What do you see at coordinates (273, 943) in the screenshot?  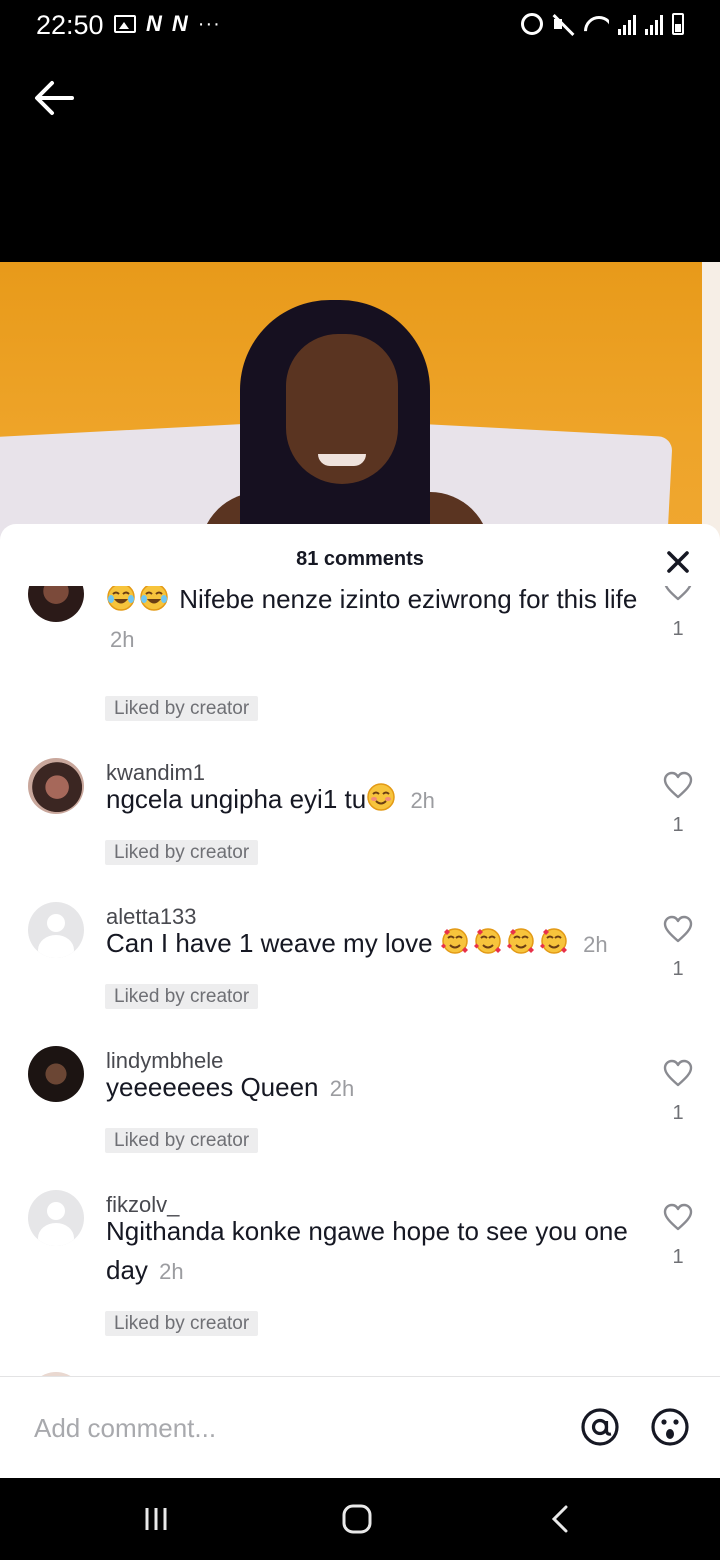 I see `comment-body: Can I have 1 weave my love` at bounding box center [273, 943].